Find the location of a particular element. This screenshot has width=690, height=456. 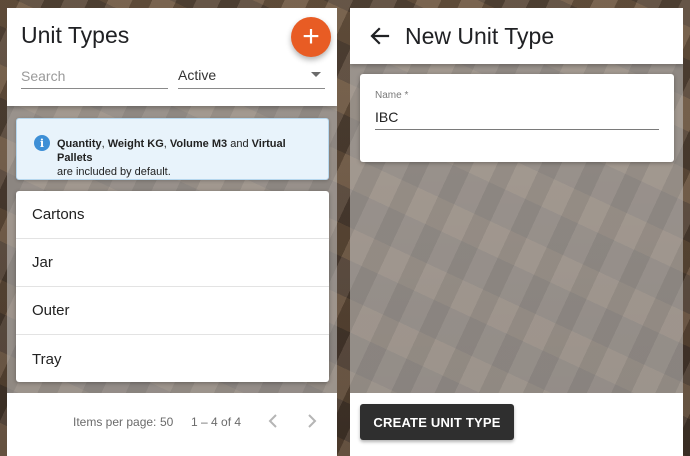

search-field is located at coordinates (94, 77).